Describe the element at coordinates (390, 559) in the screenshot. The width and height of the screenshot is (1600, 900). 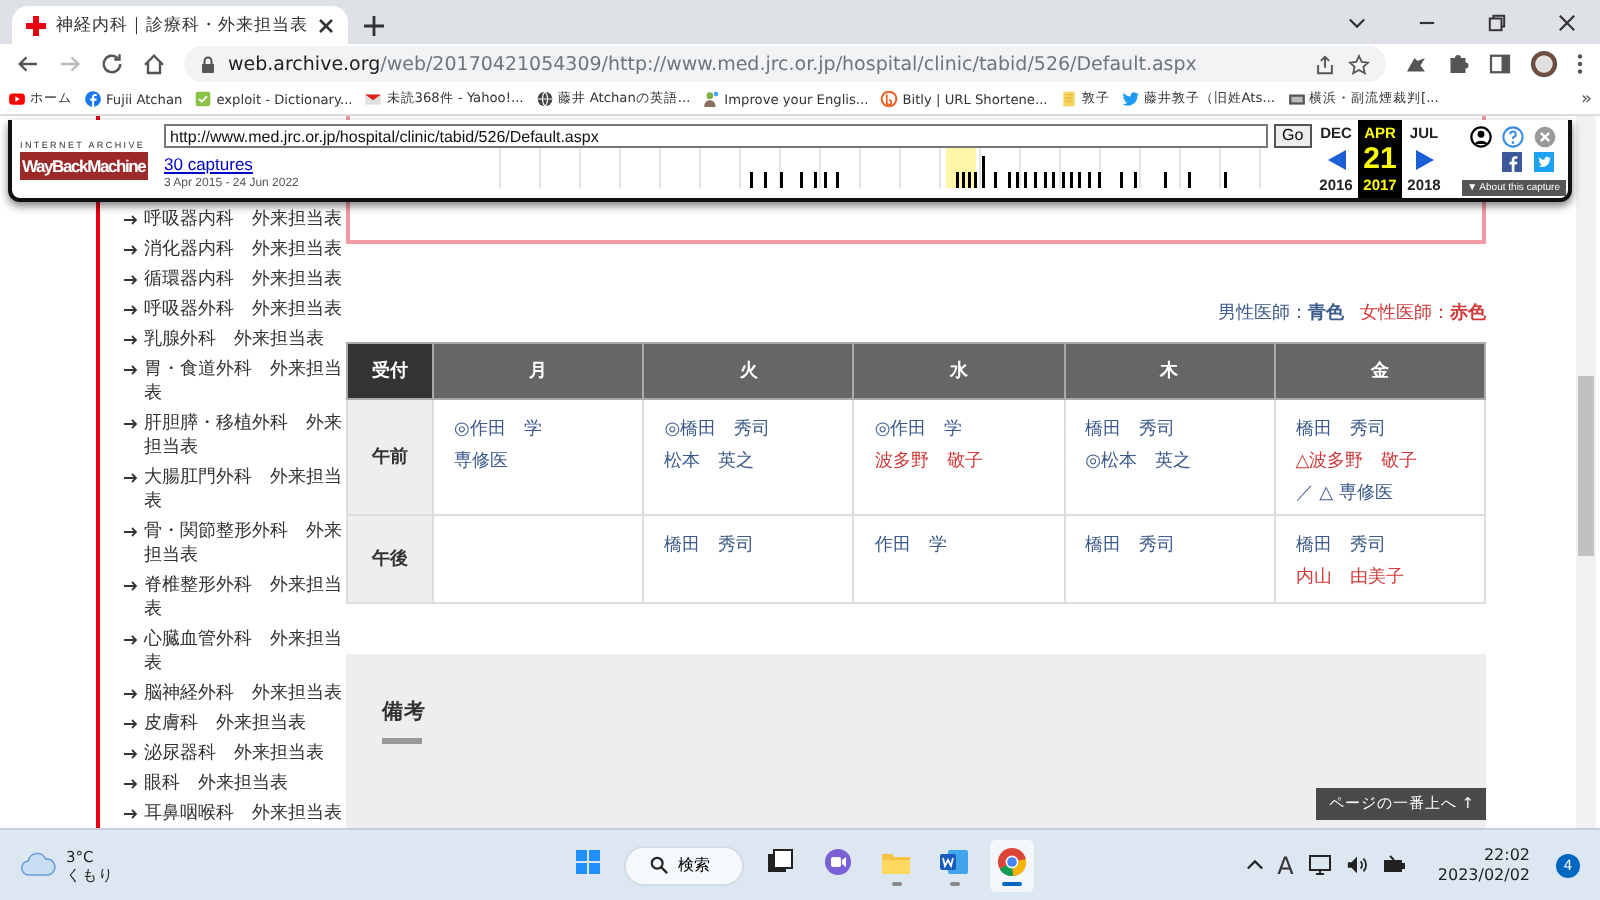
I see `row-header: 午後` at that location.